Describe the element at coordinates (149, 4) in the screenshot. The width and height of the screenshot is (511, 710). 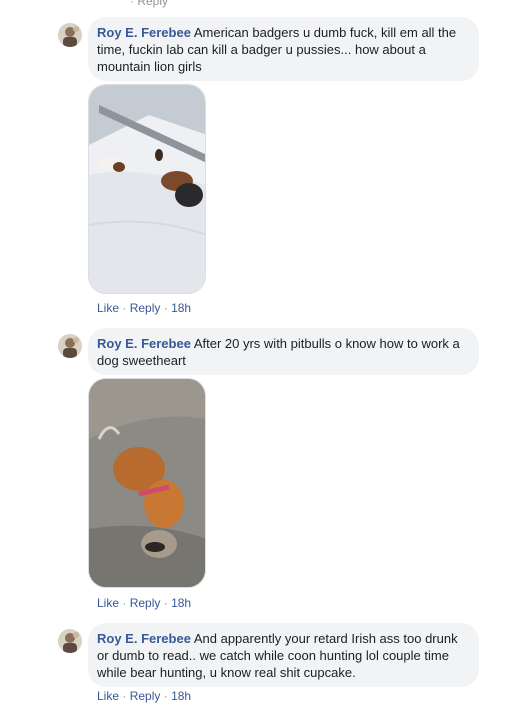
I see `previous-comment-actions-fragment: · Reply` at that location.